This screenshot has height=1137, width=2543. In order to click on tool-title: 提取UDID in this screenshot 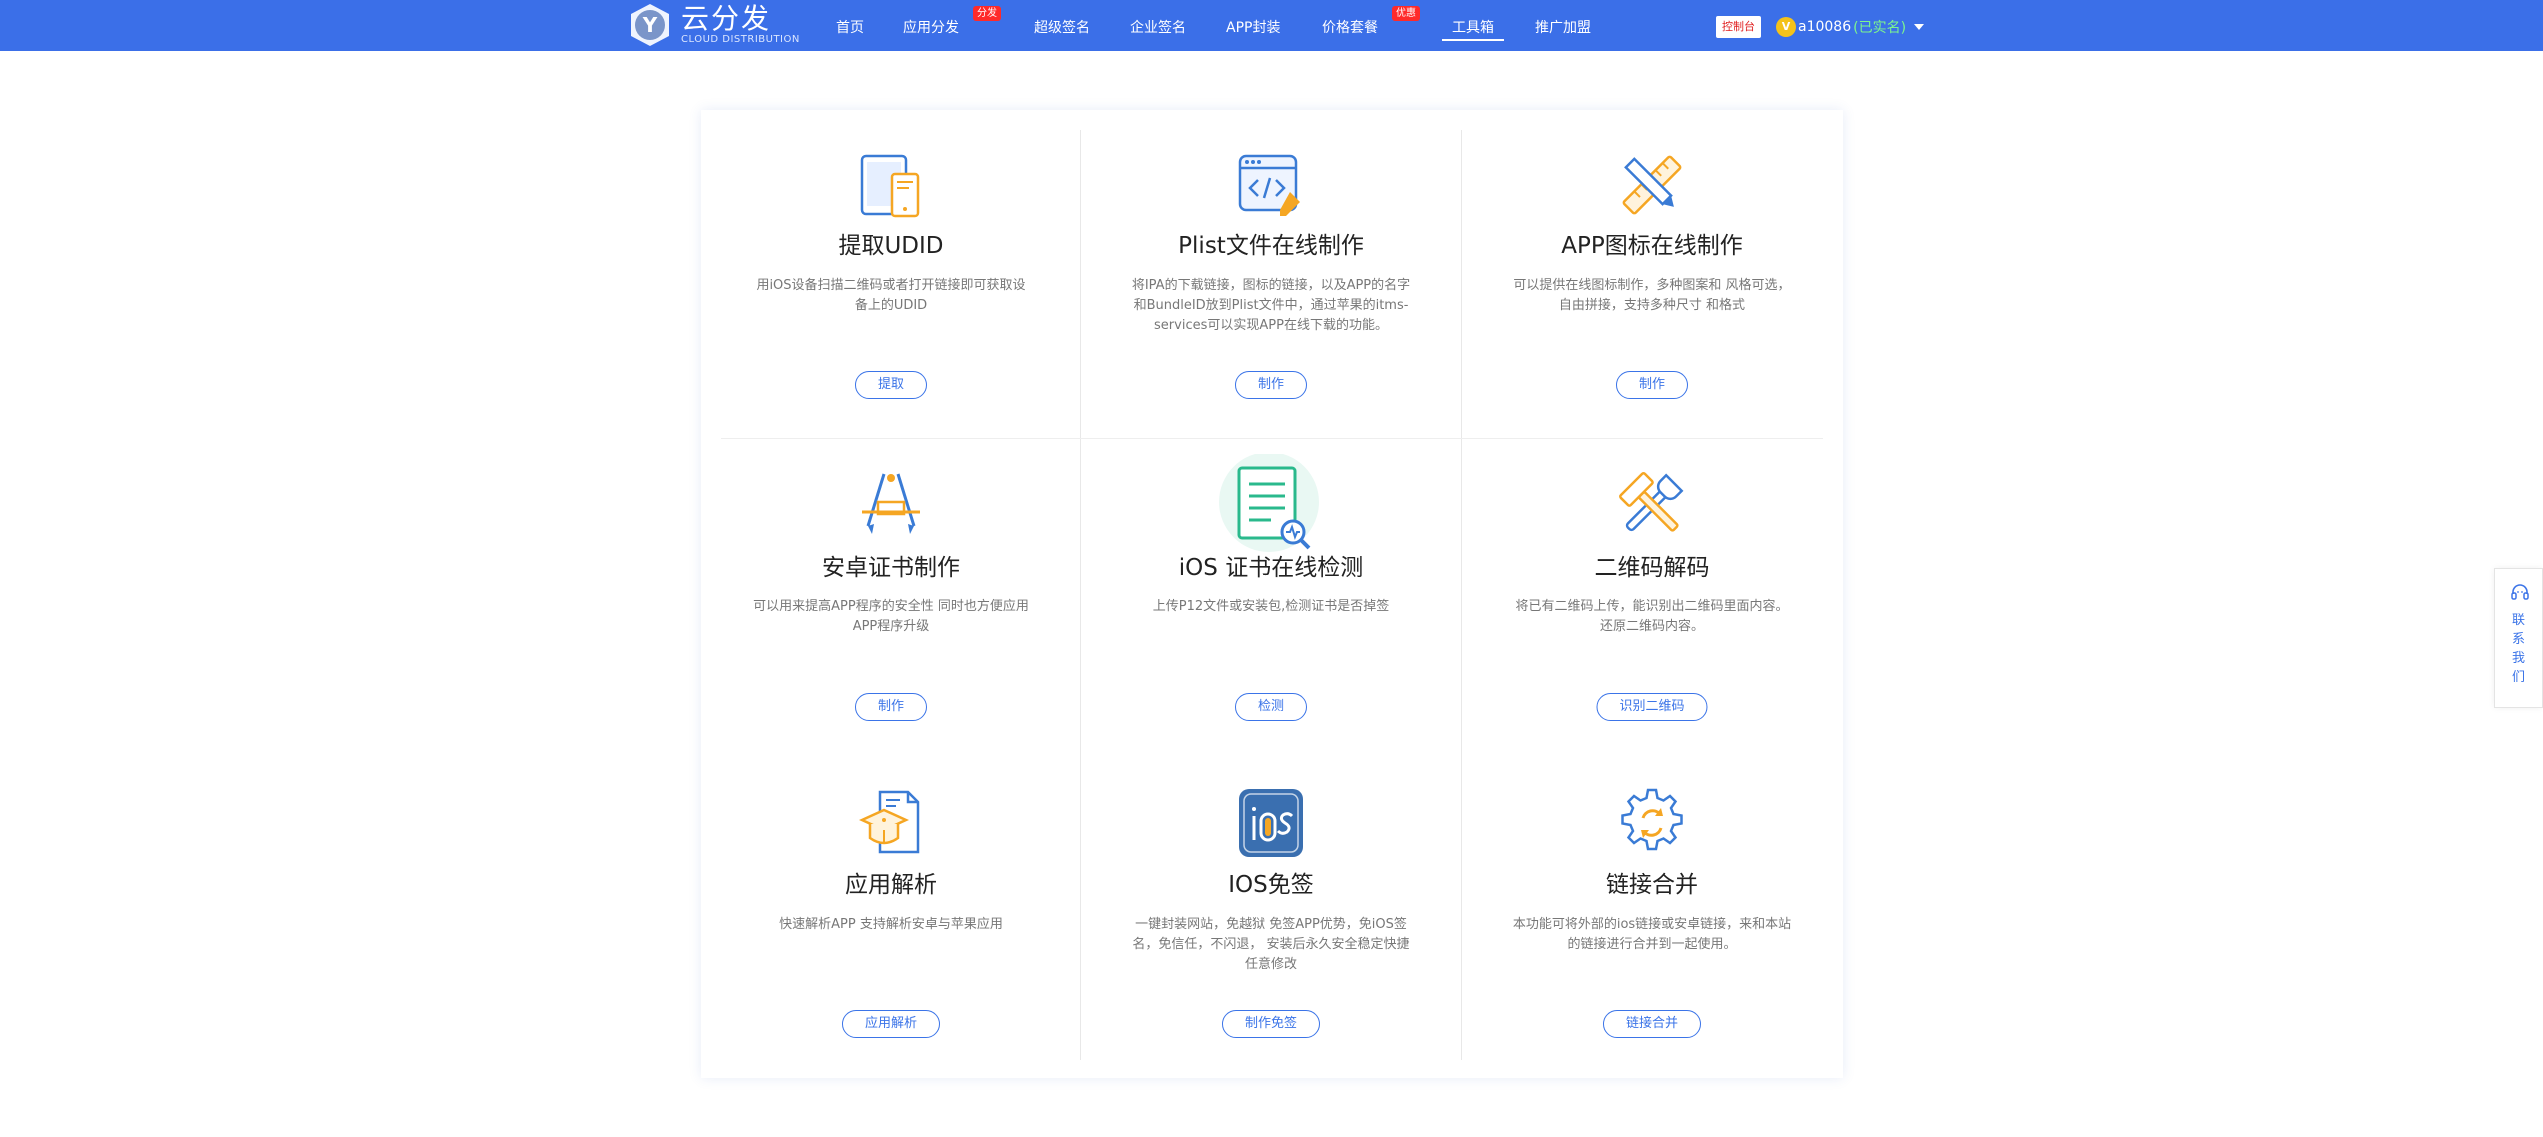, I will do `click(891, 246)`.